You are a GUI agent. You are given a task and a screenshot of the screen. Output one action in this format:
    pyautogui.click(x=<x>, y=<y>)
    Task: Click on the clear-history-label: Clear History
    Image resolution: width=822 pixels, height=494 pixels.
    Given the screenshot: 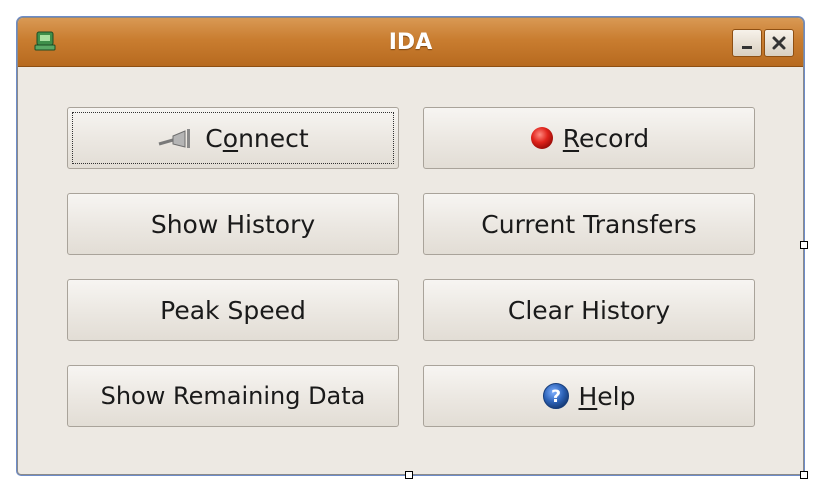 What is the action you would take?
    pyautogui.click(x=589, y=310)
    